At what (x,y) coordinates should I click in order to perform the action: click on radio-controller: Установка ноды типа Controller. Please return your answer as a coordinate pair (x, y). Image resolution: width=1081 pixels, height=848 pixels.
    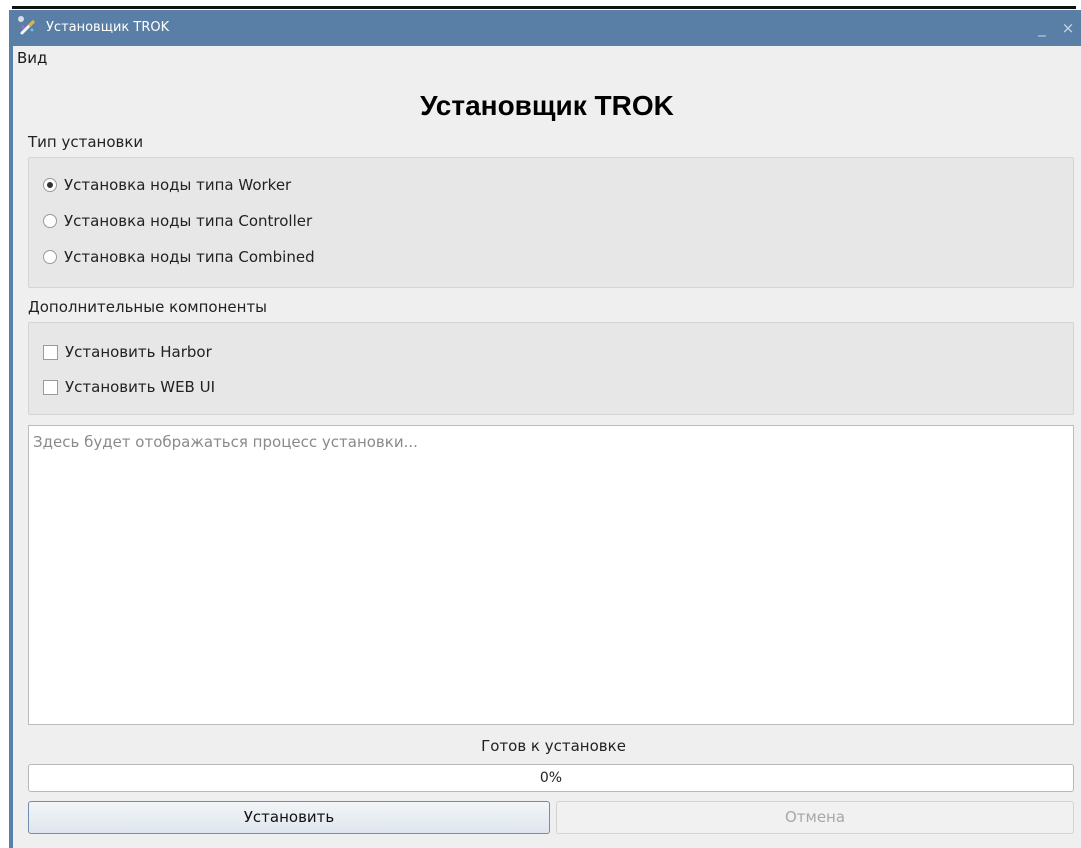
    Looking at the image, I should click on (177, 221).